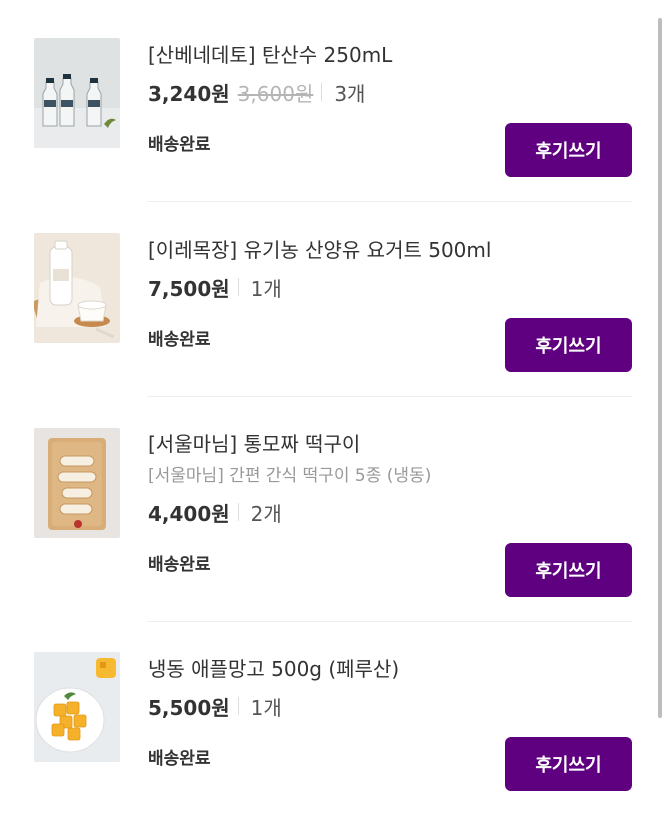 The height and width of the screenshot is (821, 666). I want to click on price-row: 4,400원 2개, so click(215, 512).